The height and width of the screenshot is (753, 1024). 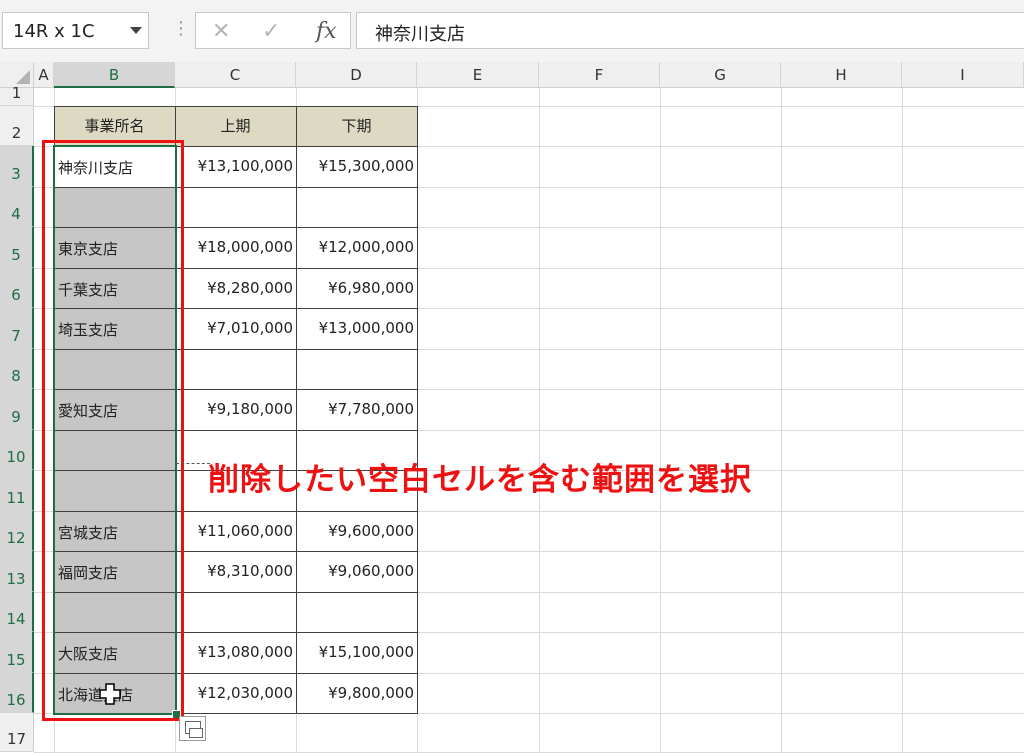 What do you see at coordinates (478, 75) in the screenshot?
I see `column-header-e: E` at bounding box center [478, 75].